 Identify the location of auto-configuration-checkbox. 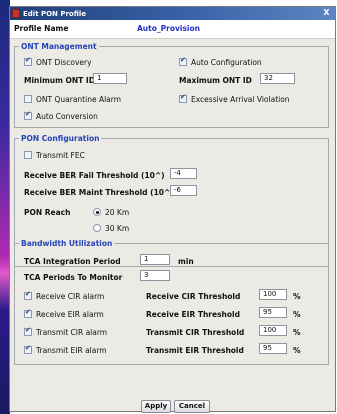
(183, 61).